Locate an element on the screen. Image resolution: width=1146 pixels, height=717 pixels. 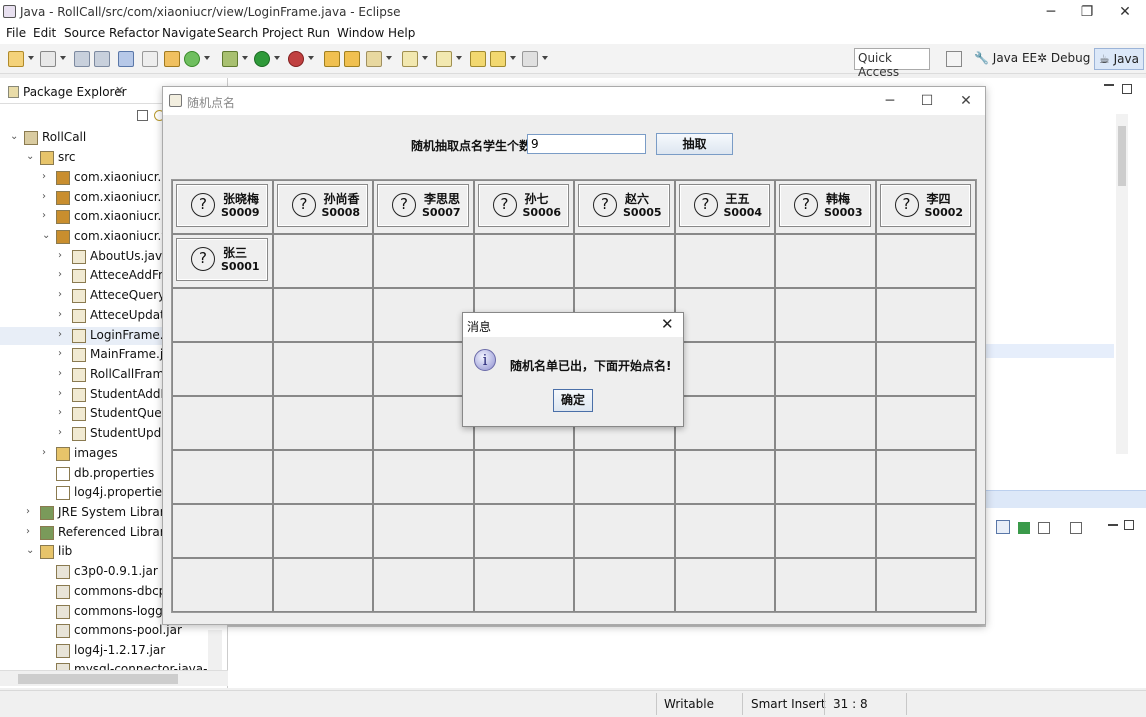
student-card: ? 孙尚香 S0008 is located at coordinates (322, 205).